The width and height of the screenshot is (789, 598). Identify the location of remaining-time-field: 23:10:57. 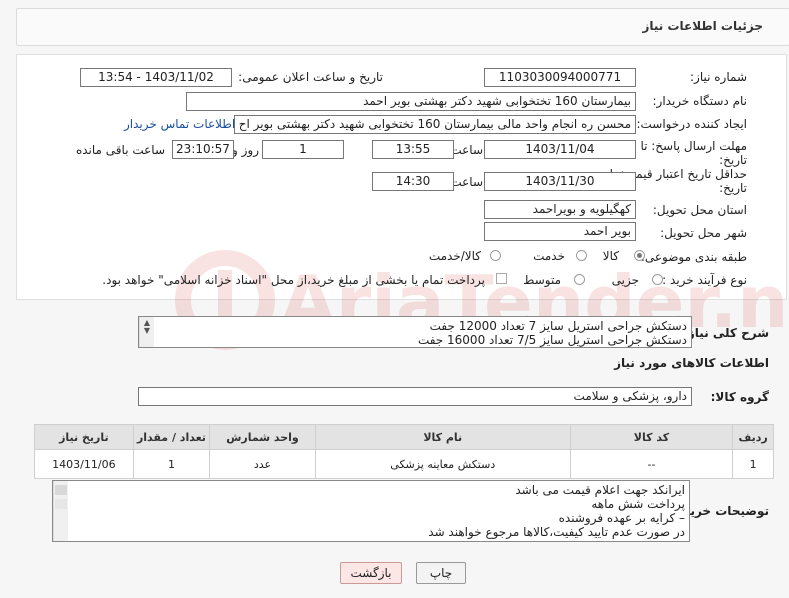
(203, 149).